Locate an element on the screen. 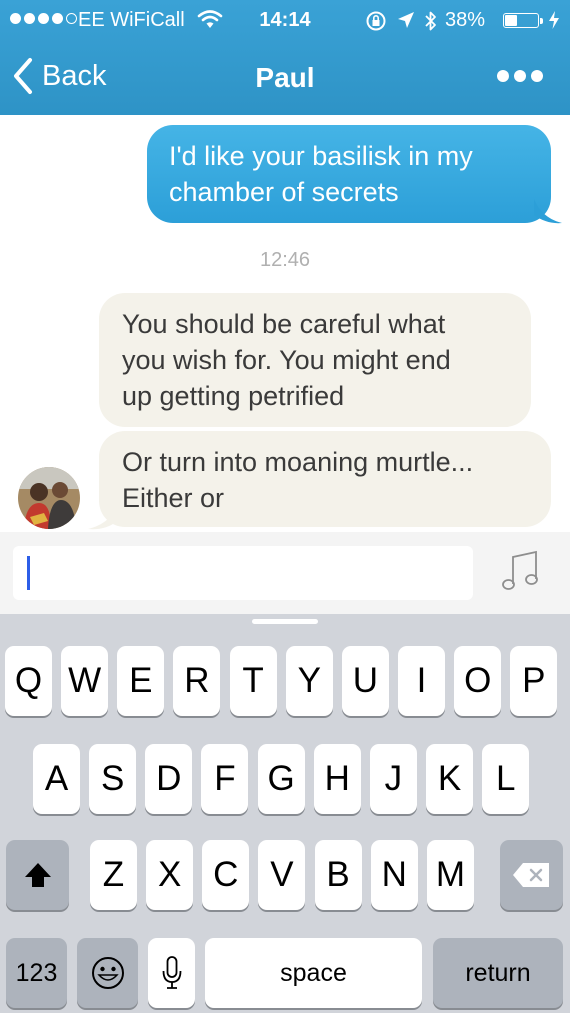  key-i: I is located at coordinates (422, 681).